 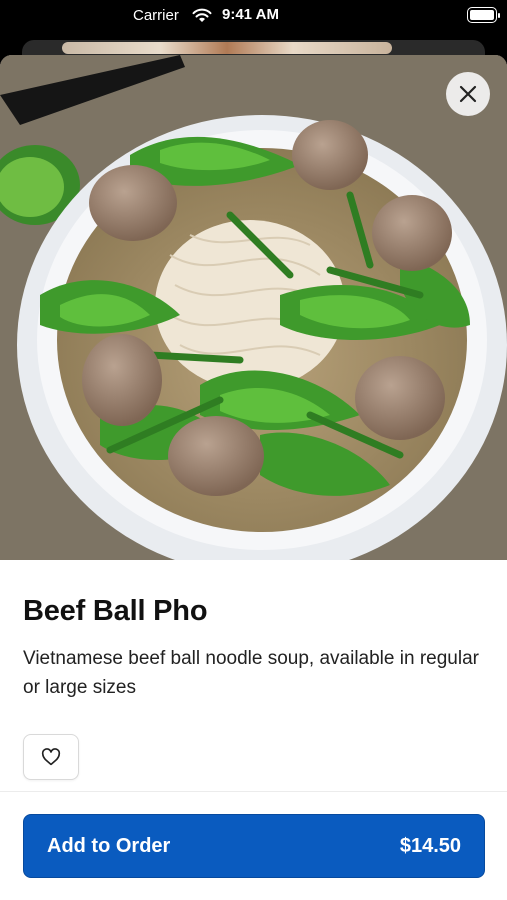 I want to click on item-price: $14.50, so click(x=430, y=845).